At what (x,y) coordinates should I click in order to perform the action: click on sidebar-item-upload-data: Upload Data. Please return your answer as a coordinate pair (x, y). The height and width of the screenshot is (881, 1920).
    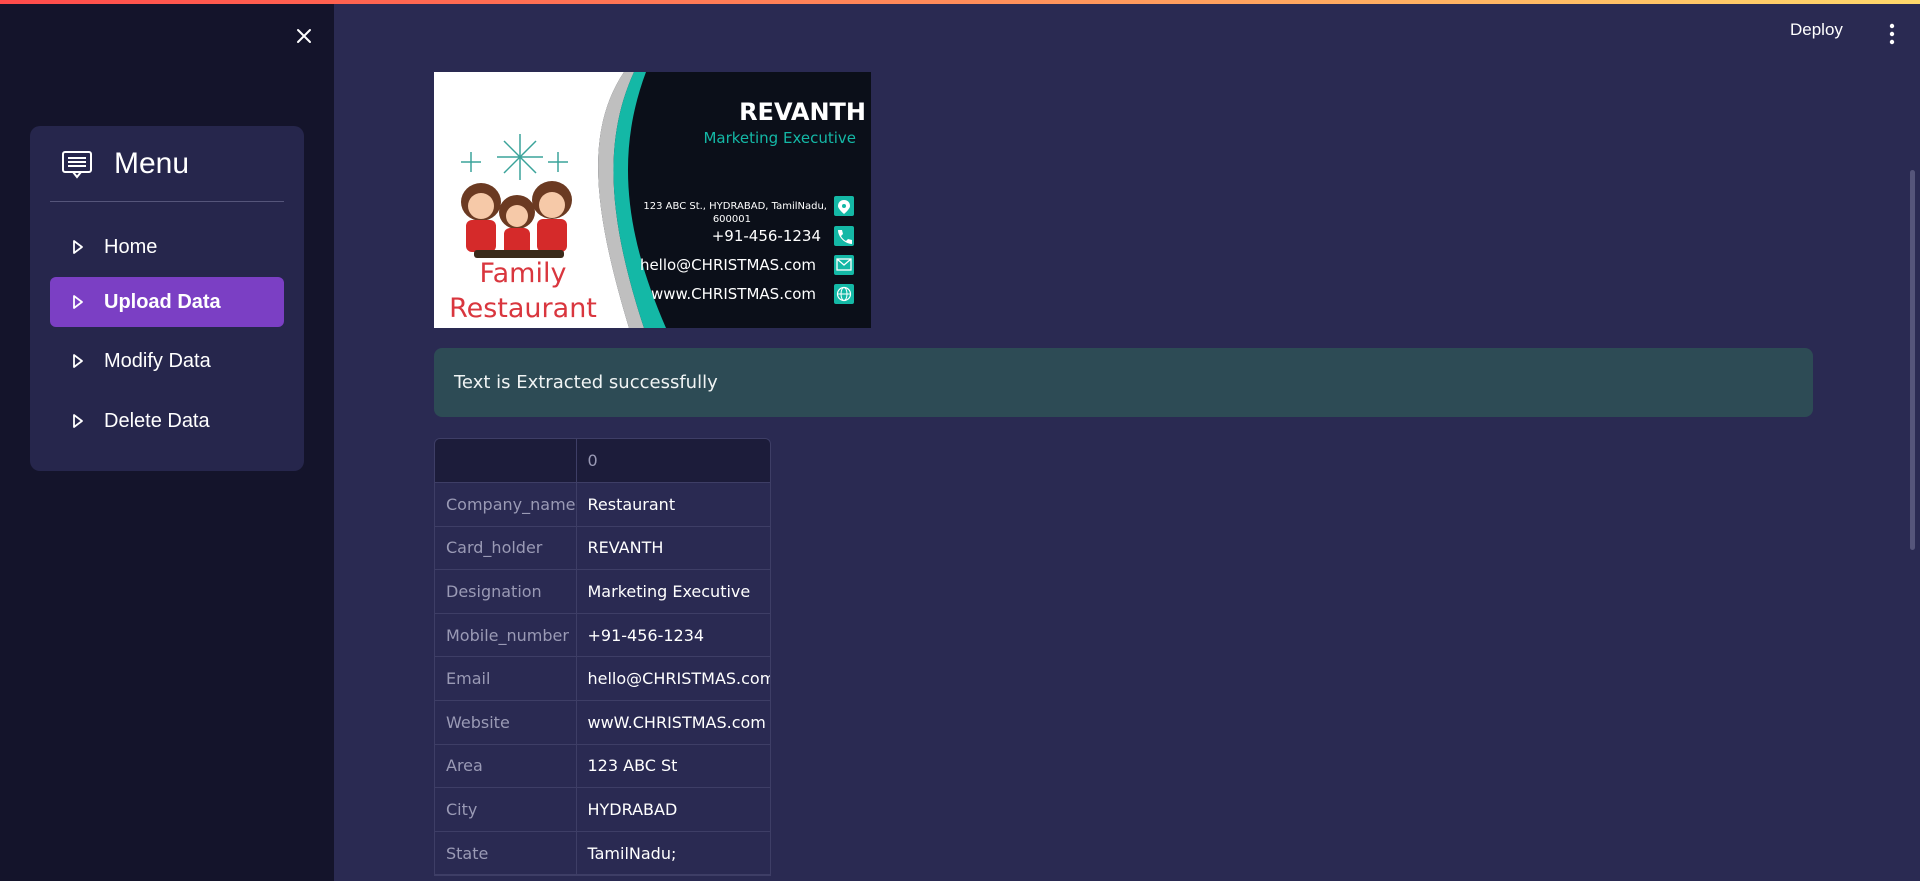
    Looking at the image, I should click on (167, 302).